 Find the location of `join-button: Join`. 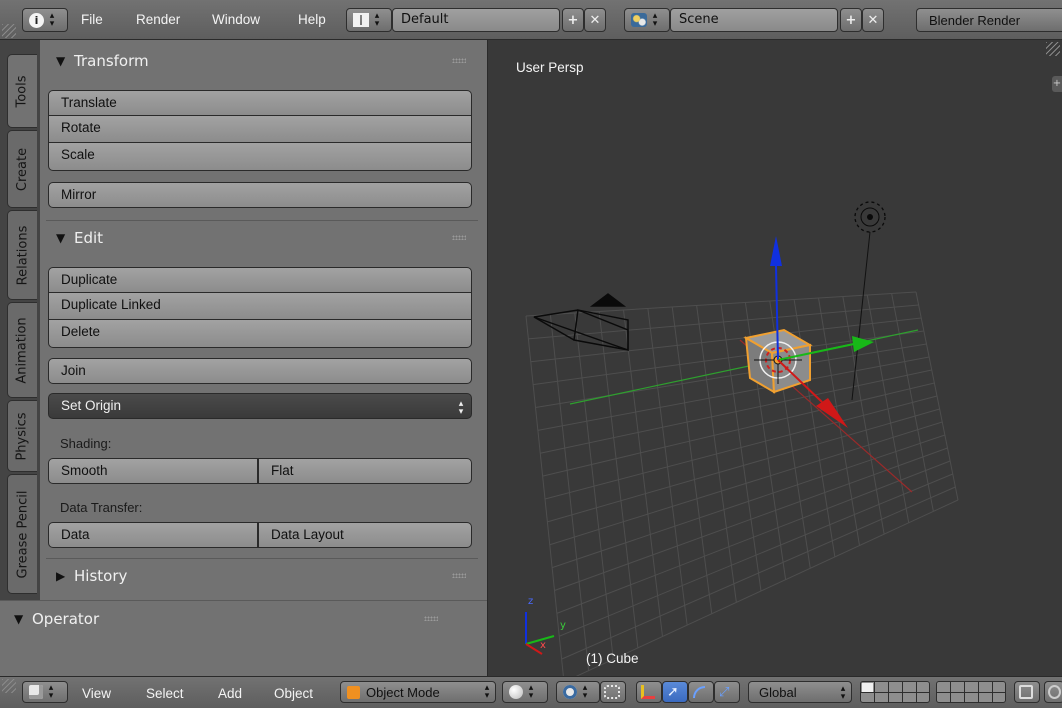

join-button: Join is located at coordinates (260, 371).